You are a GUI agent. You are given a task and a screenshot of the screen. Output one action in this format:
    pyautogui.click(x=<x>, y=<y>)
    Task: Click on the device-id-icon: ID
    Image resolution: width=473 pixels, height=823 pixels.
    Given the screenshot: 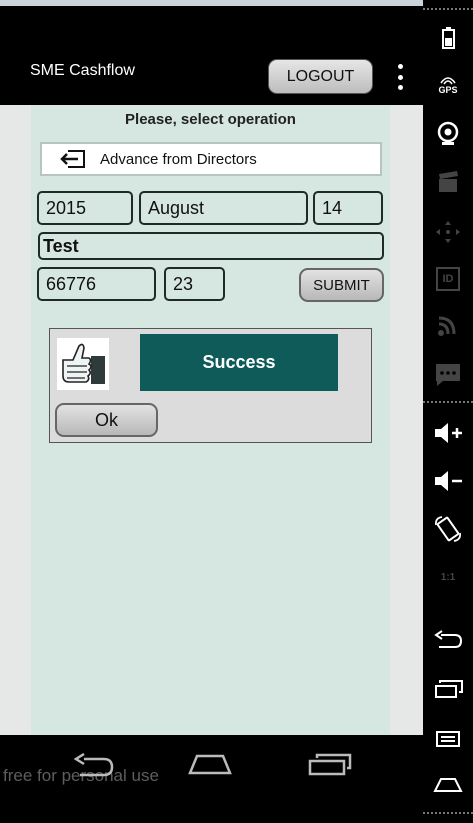 What is the action you would take?
    pyautogui.click(x=448, y=279)
    